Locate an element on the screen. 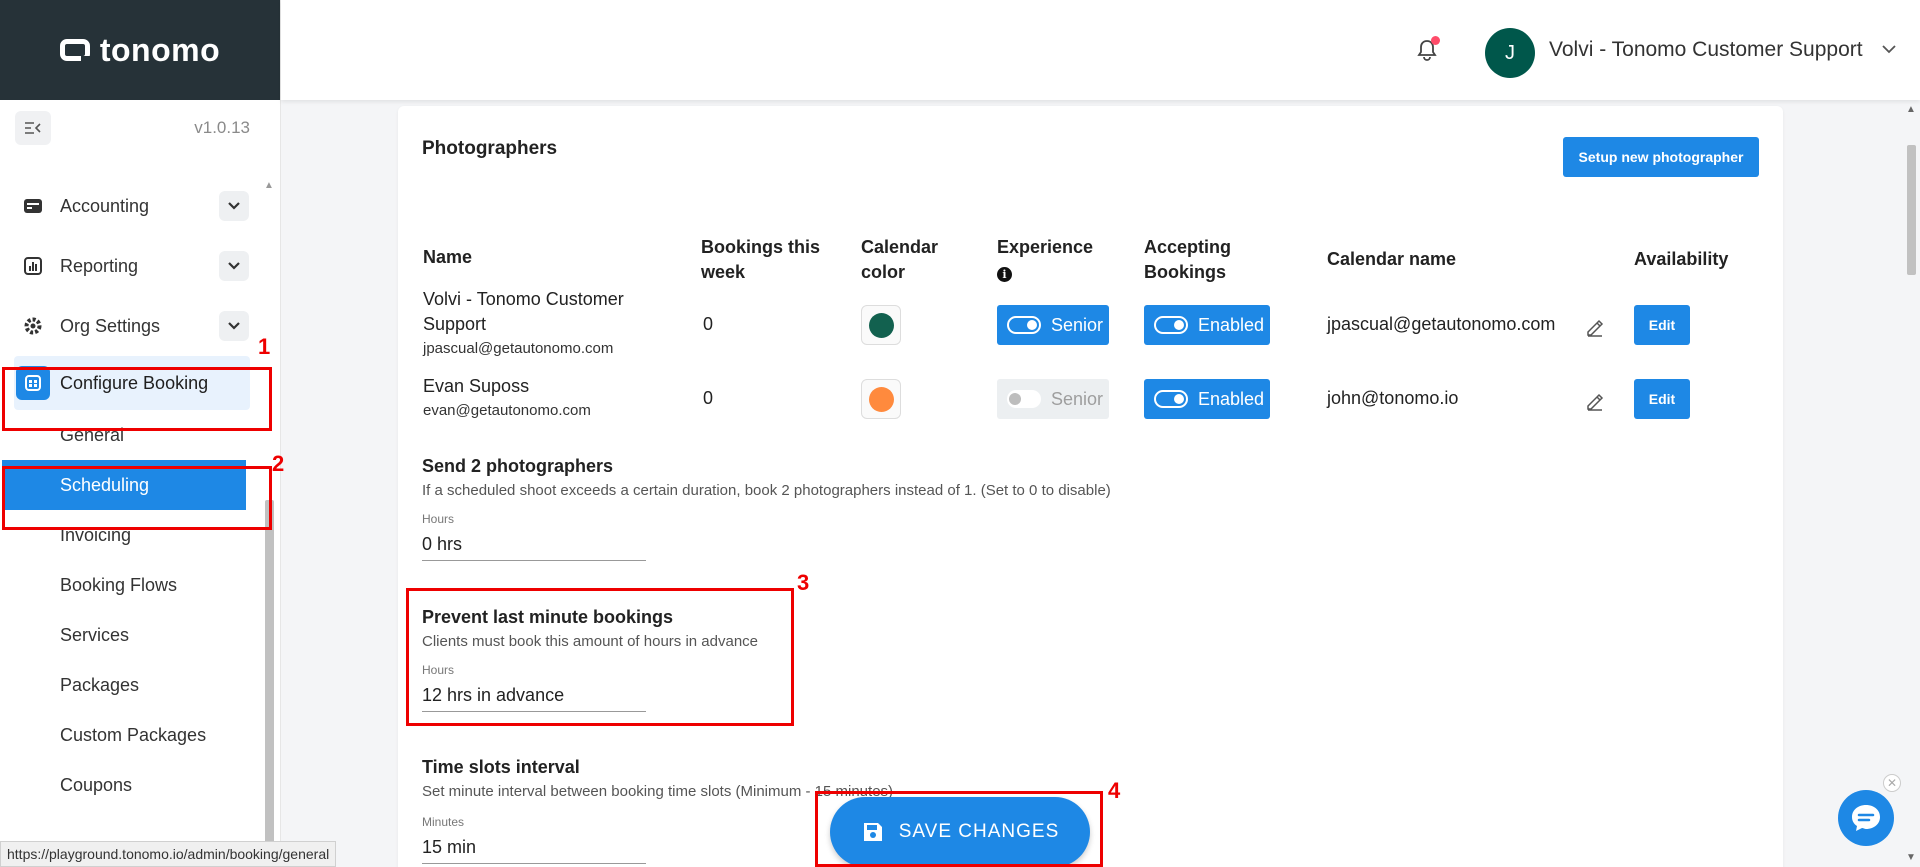 This screenshot has height=867, width=1920. column-header-name: Name is located at coordinates (448, 257).